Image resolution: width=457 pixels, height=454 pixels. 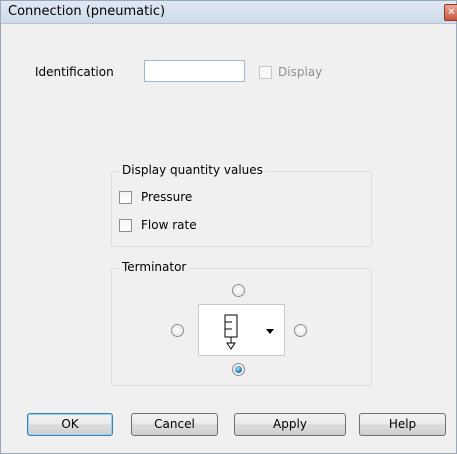 What do you see at coordinates (192, 170) in the screenshot?
I see `display-quantity-title: Display quantity values` at bounding box center [192, 170].